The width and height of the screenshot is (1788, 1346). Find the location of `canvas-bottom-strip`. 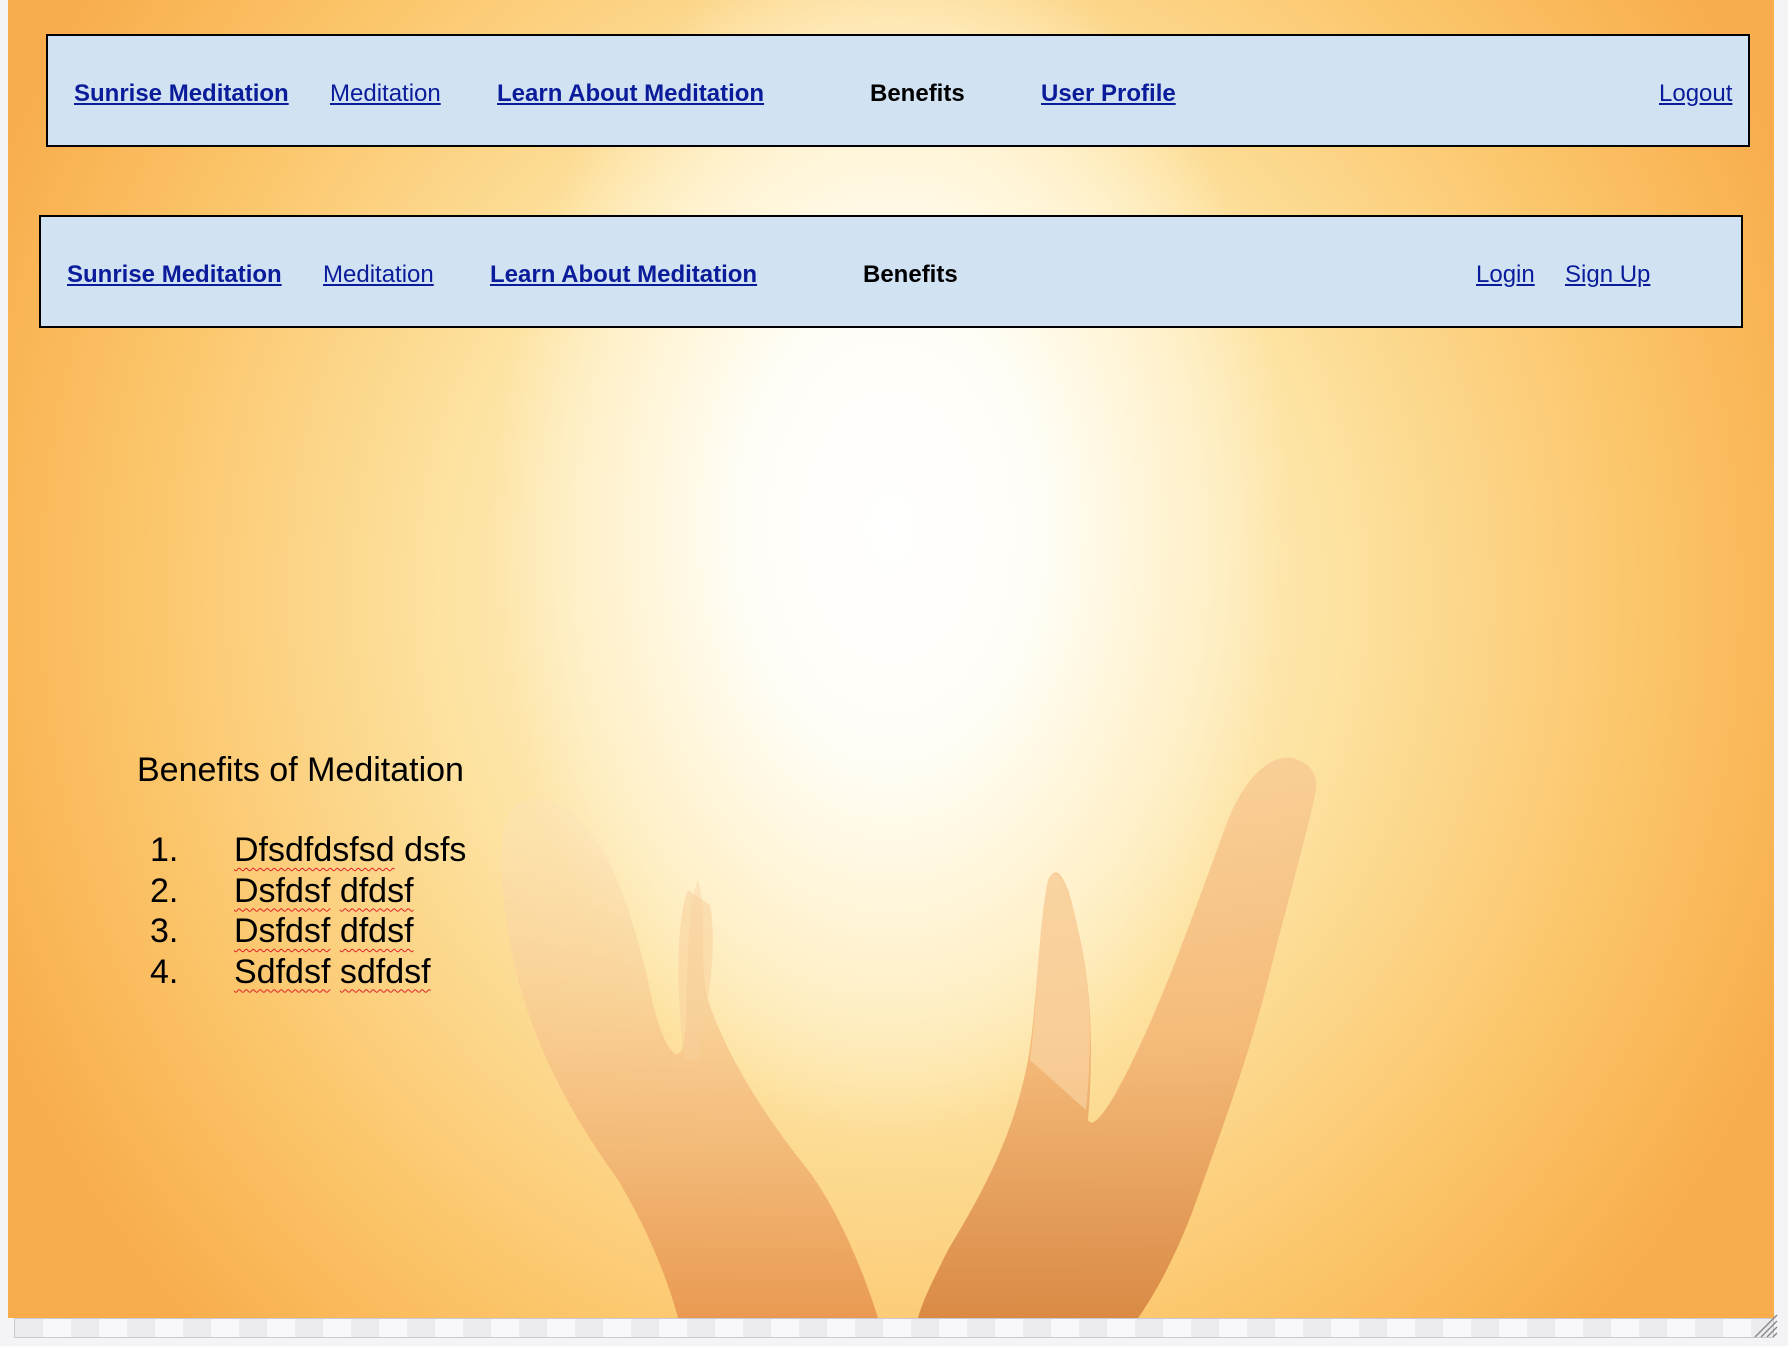

canvas-bottom-strip is located at coordinates (894, 1328).